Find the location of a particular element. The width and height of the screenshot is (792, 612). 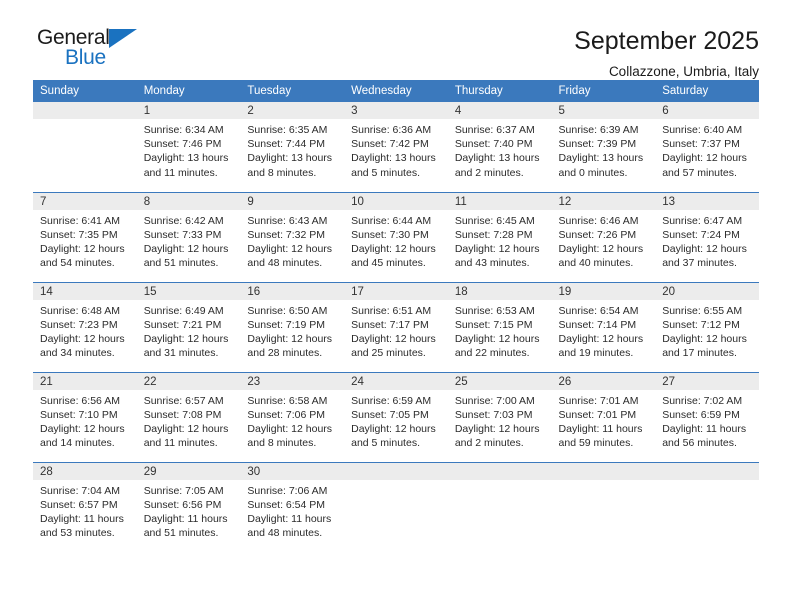

day-sunrise-line: Sunrise: 6:59 AM is located at coordinates (391, 400).